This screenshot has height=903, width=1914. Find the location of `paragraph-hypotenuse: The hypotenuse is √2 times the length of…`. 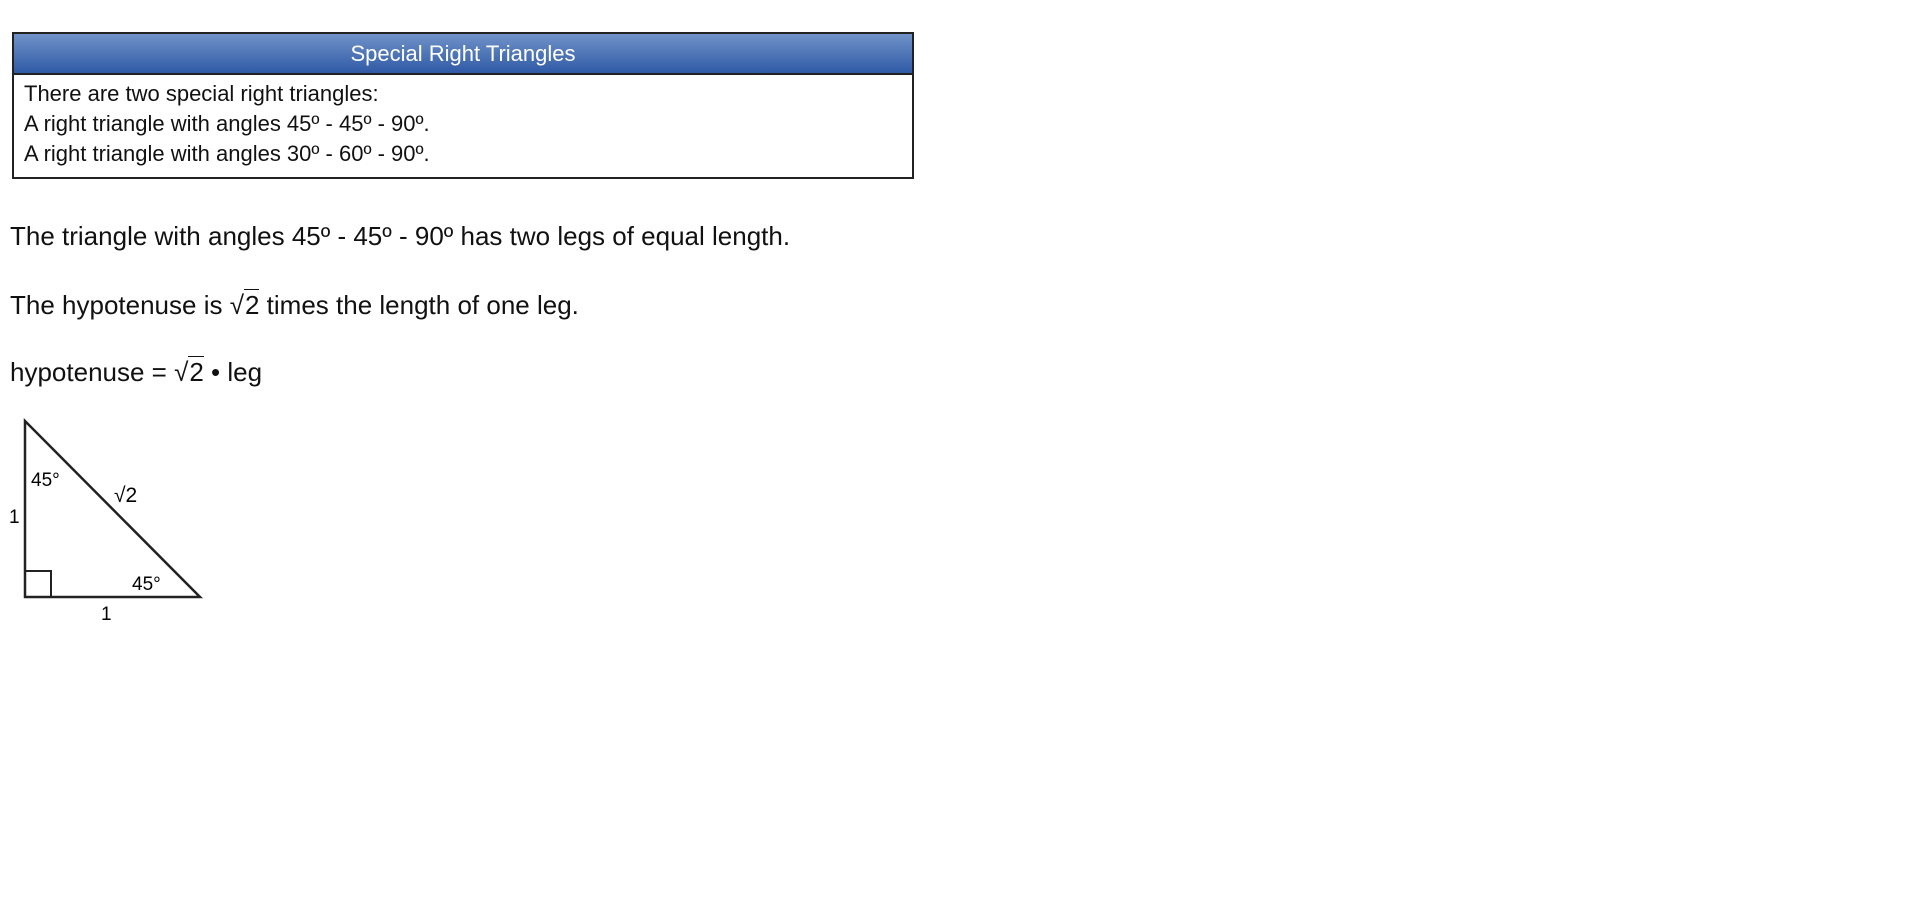

paragraph-hypotenuse: The hypotenuse is √2 times the length of… is located at coordinates (294, 305).